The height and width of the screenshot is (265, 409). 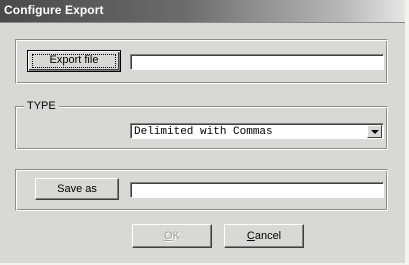 I want to click on title-bar: Configure Export, so click(x=202, y=11).